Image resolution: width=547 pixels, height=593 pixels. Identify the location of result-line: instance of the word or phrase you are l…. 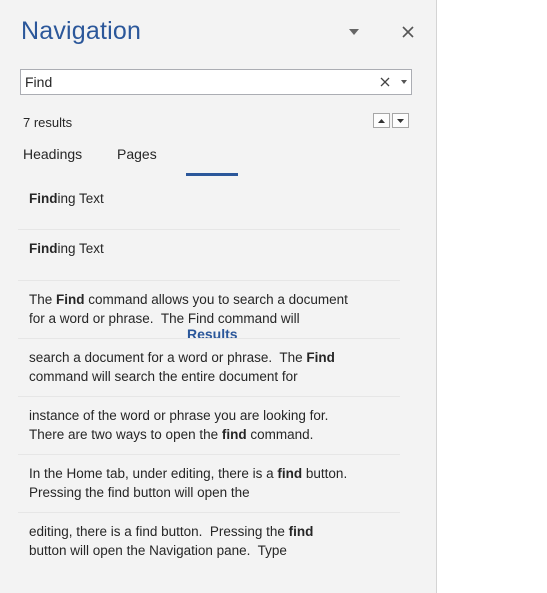
(214, 415).